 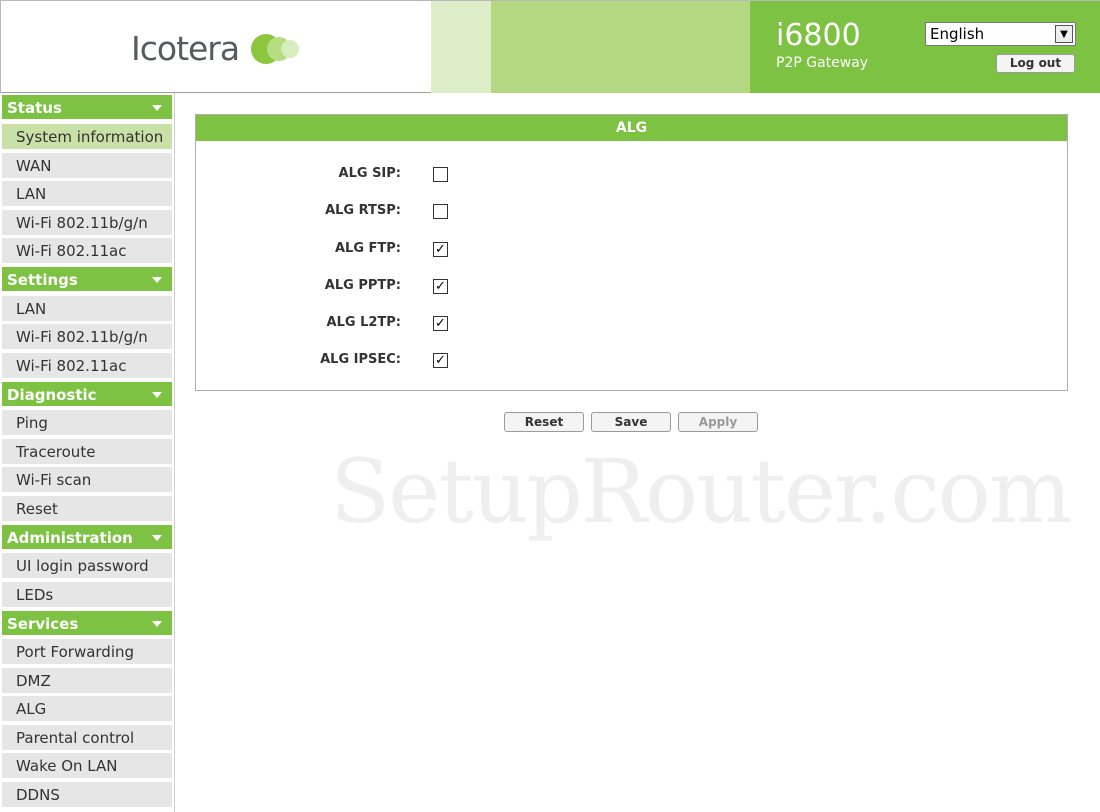 What do you see at coordinates (440, 323) in the screenshot?
I see `alg-l2tp-checkbox: ✓` at bounding box center [440, 323].